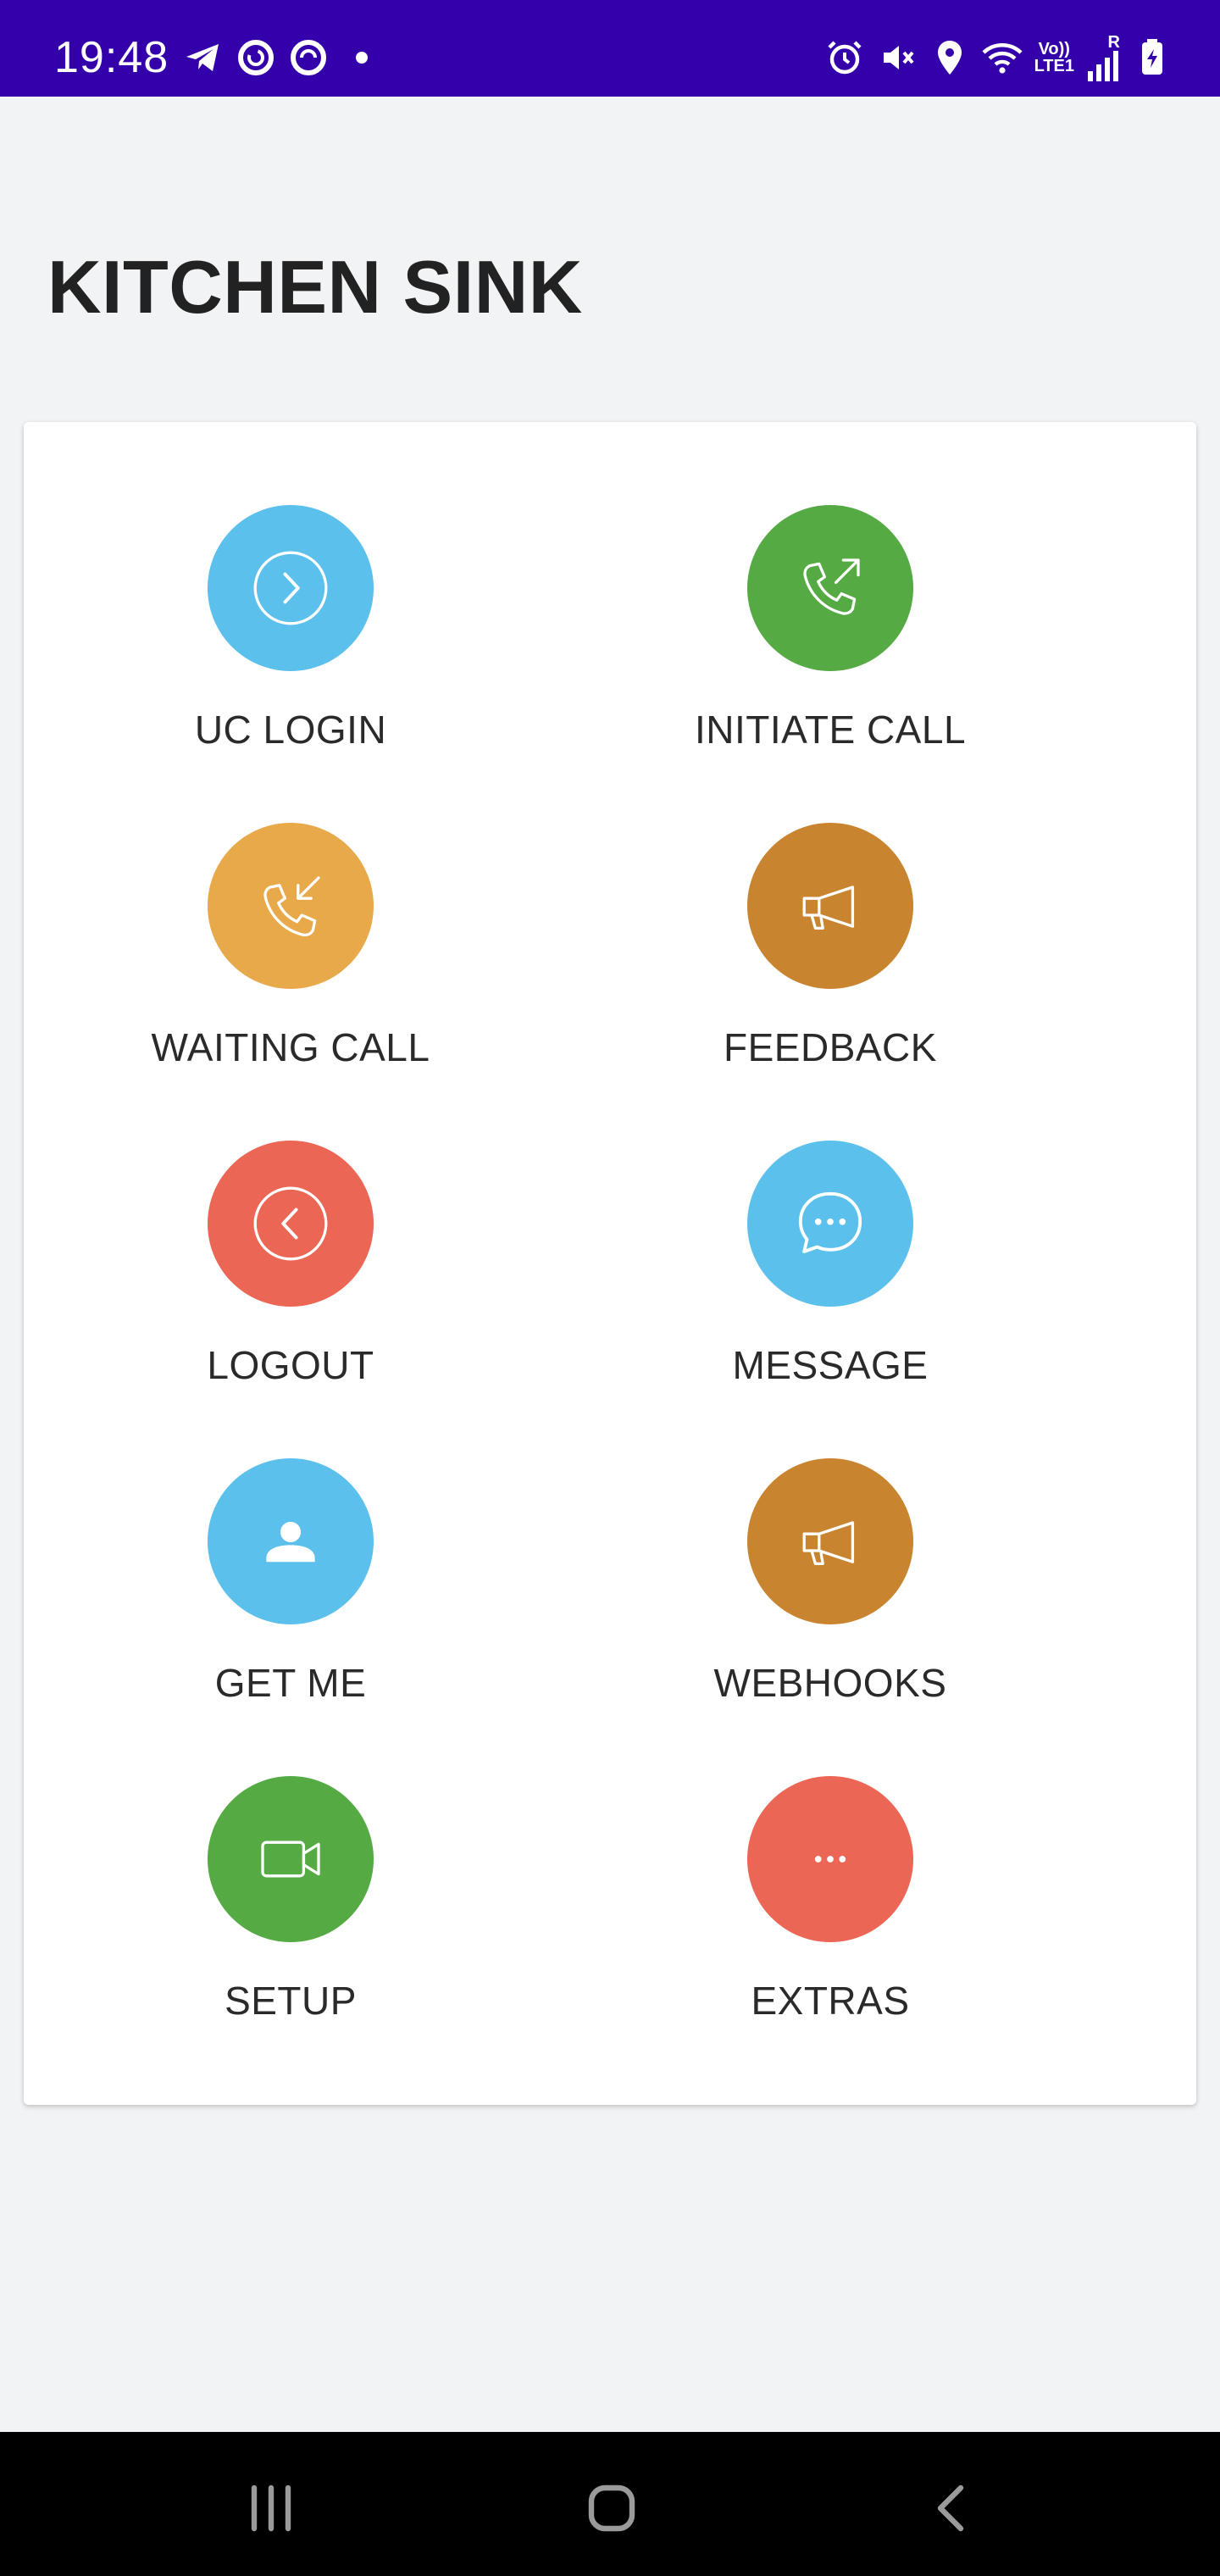 The image size is (1220, 2576). What do you see at coordinates (315, 287) in the screenshot?
I see `page-title: KITCHEN SINK` at bounding box center [315, 287].